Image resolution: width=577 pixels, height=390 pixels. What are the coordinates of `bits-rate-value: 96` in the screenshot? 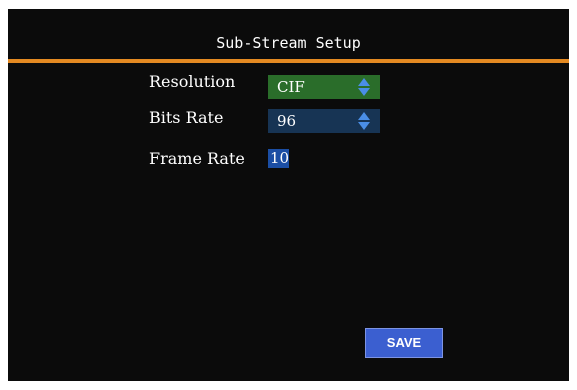 It's located at (287, 121).